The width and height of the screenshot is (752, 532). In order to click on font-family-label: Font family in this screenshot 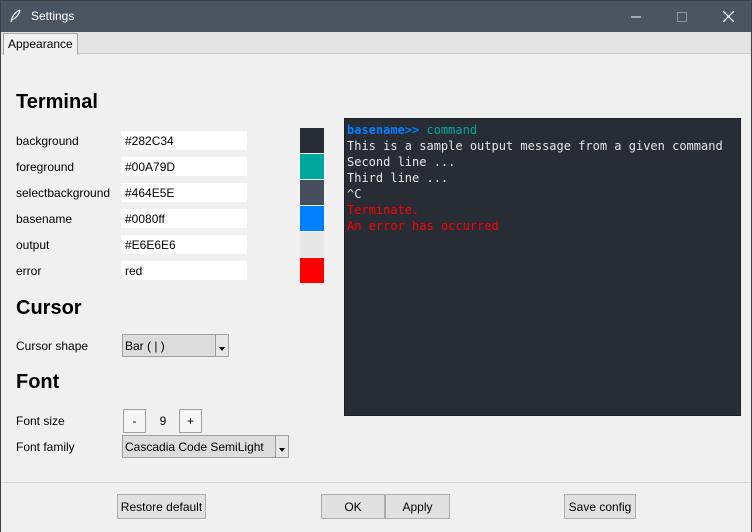, I will do `click(45, 447)`.